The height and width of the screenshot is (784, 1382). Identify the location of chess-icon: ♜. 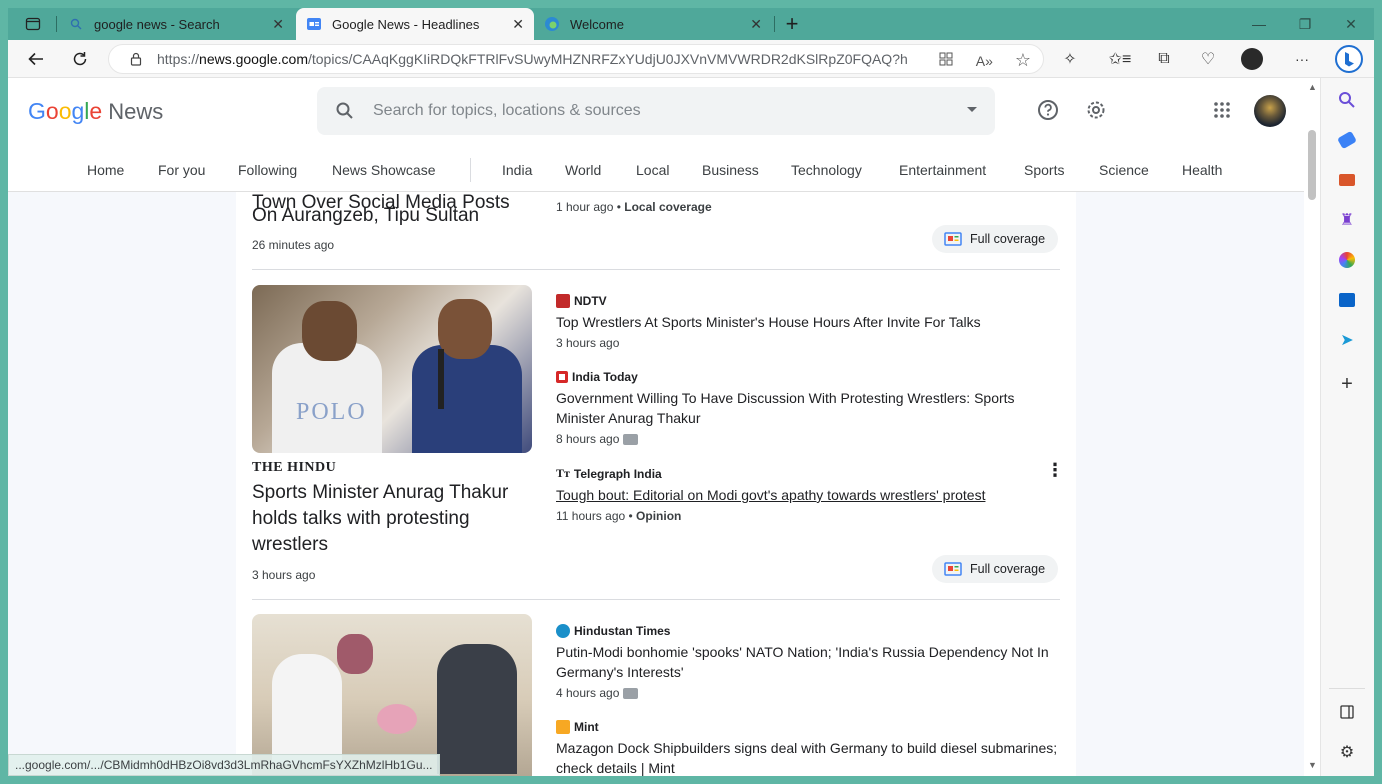
(1347, 220).